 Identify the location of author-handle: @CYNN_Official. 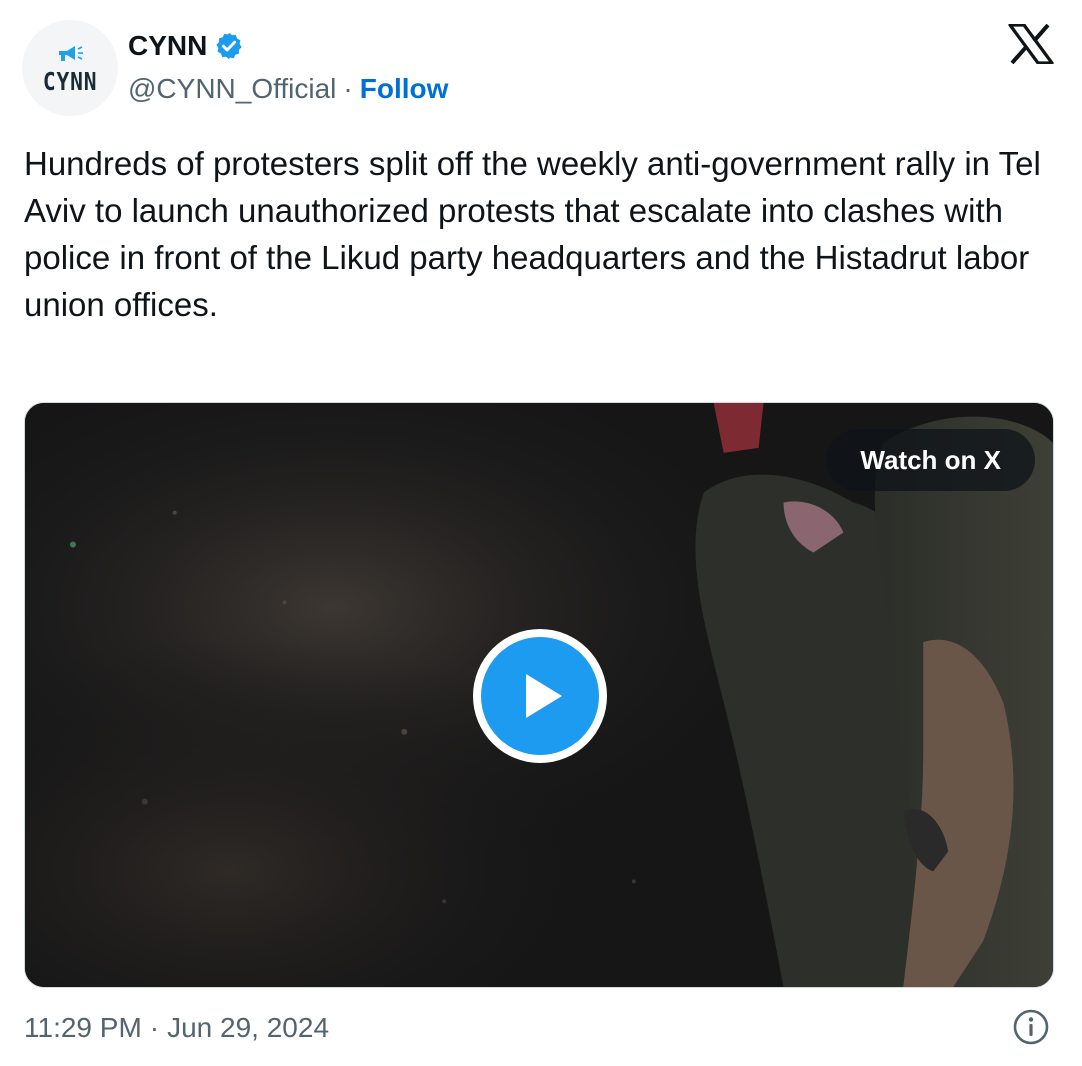
(232, 89).